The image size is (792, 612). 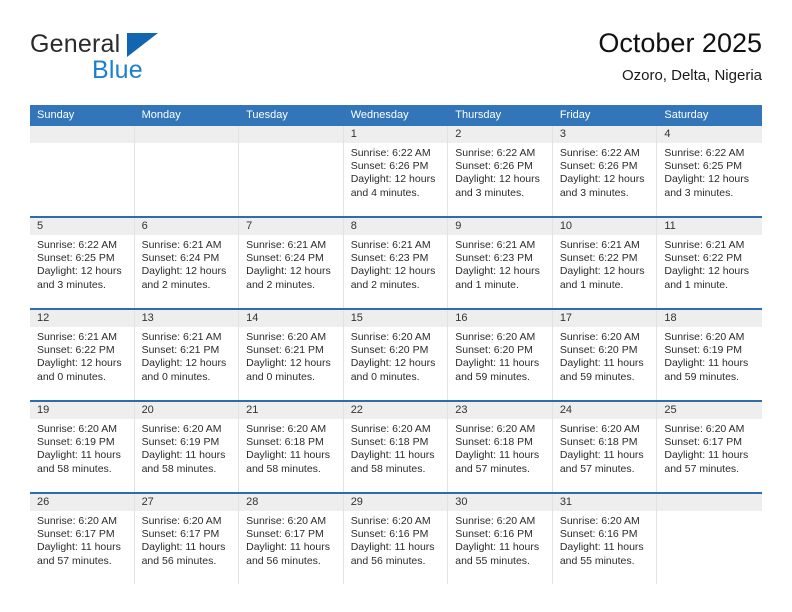 What do you see at coordinates (291, 134) in the screenshot?
I see `day-number` at bounding box center [291, 134].